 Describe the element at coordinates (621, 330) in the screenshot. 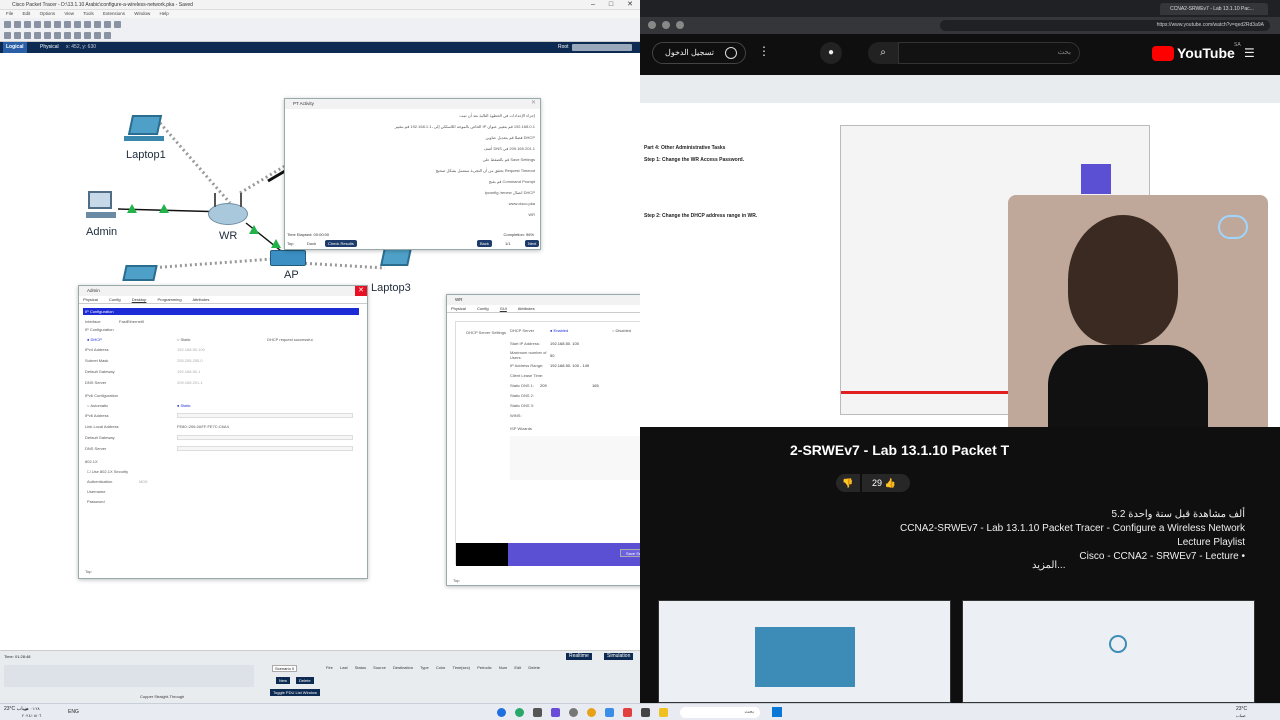

I see `dhcp-disabled-radio: ○ Disabled` at that location.